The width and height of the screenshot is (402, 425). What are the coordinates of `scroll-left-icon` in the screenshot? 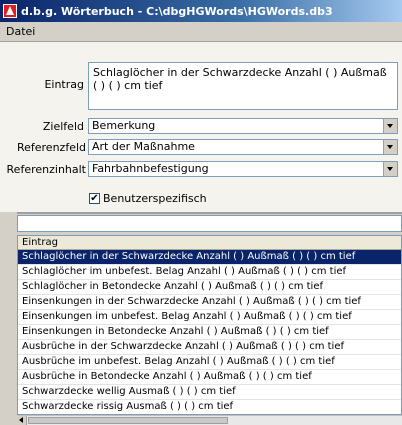 It's located at (22, 420).